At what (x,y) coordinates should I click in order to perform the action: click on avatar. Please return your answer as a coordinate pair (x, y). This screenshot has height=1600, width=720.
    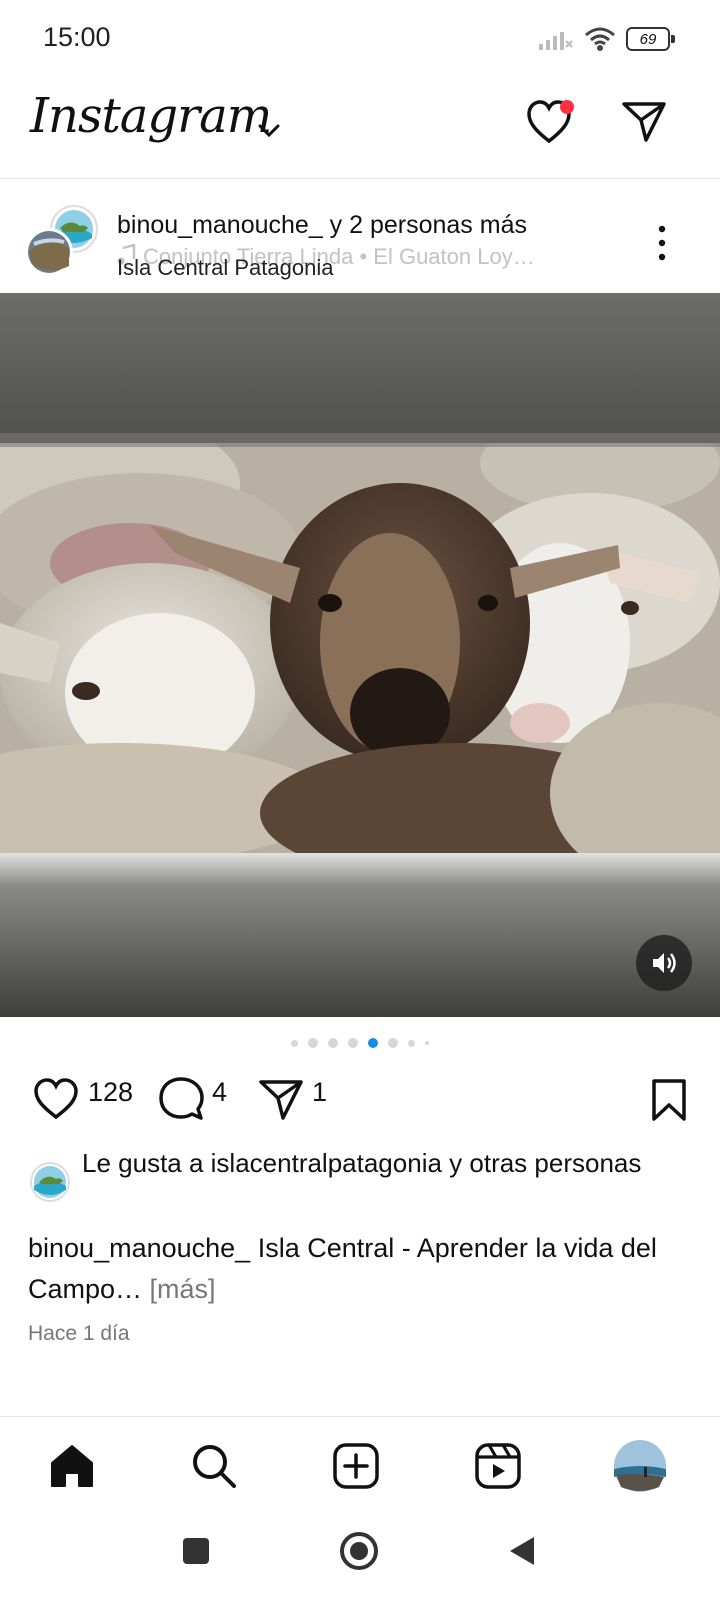
    Looking at the image, I should click on (61, 240).